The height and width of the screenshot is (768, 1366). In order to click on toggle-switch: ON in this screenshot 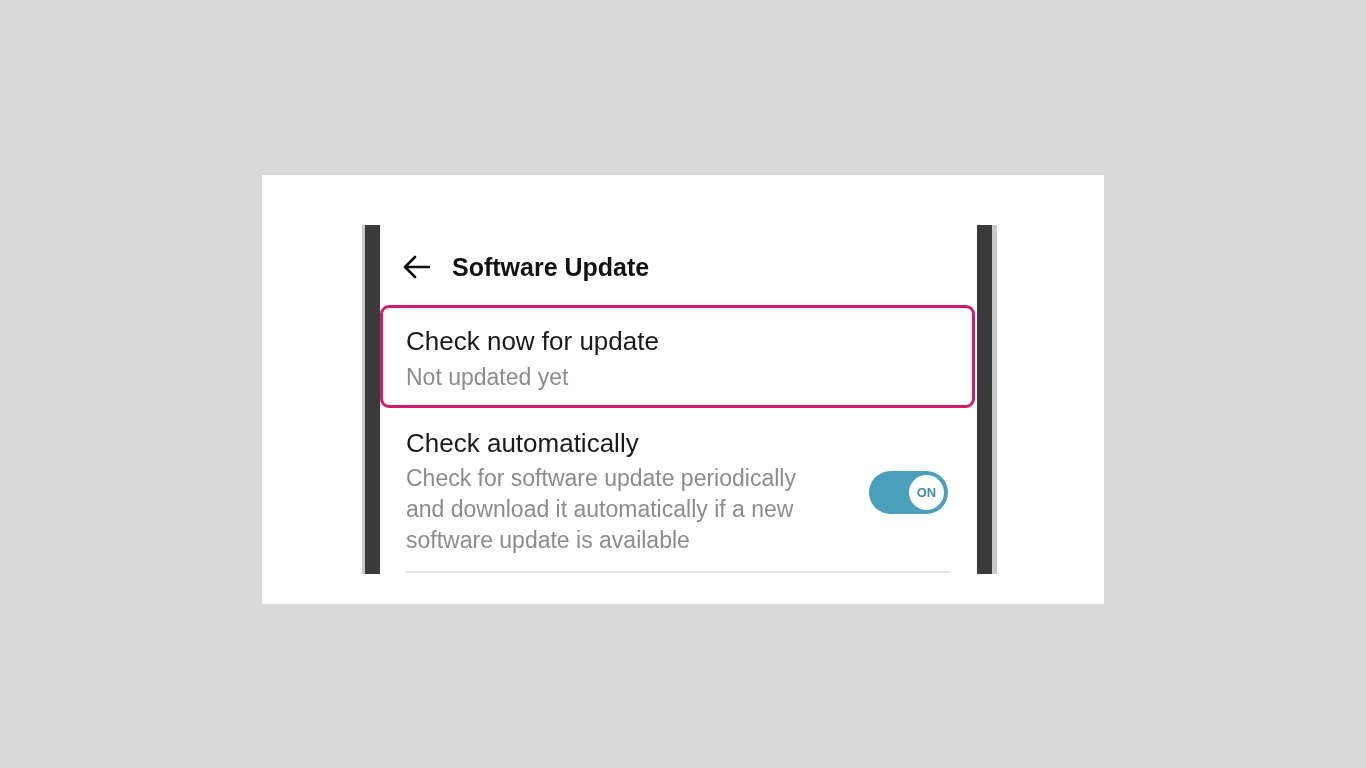, I will do `click(908, 492)`.